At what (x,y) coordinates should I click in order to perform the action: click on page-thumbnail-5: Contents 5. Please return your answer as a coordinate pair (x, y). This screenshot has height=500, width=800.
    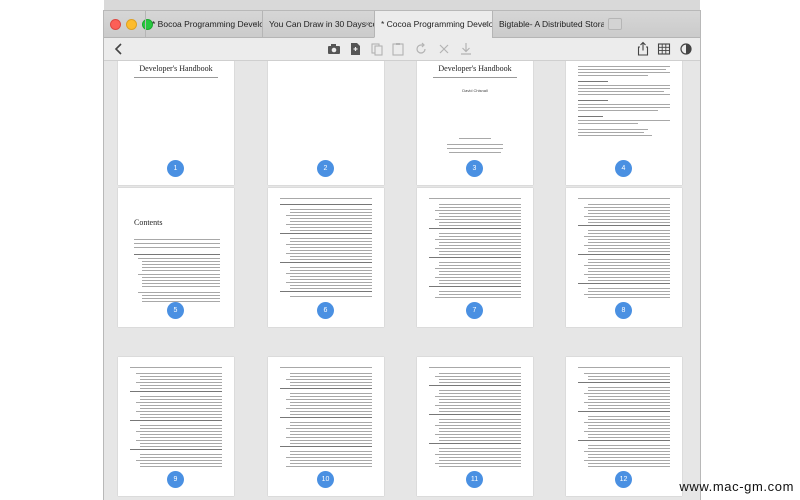
    Looking at the image, I should click on (176, 257).